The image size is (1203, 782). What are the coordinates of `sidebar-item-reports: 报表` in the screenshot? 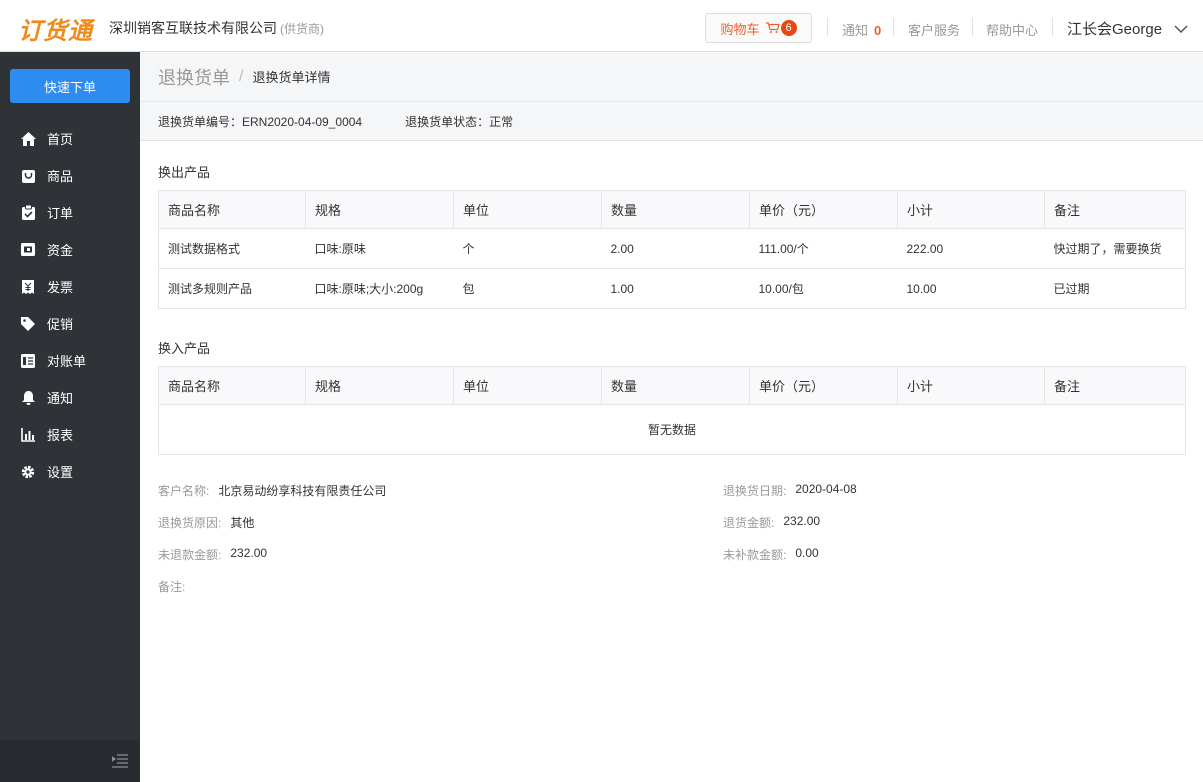 It's located at (70, 434).